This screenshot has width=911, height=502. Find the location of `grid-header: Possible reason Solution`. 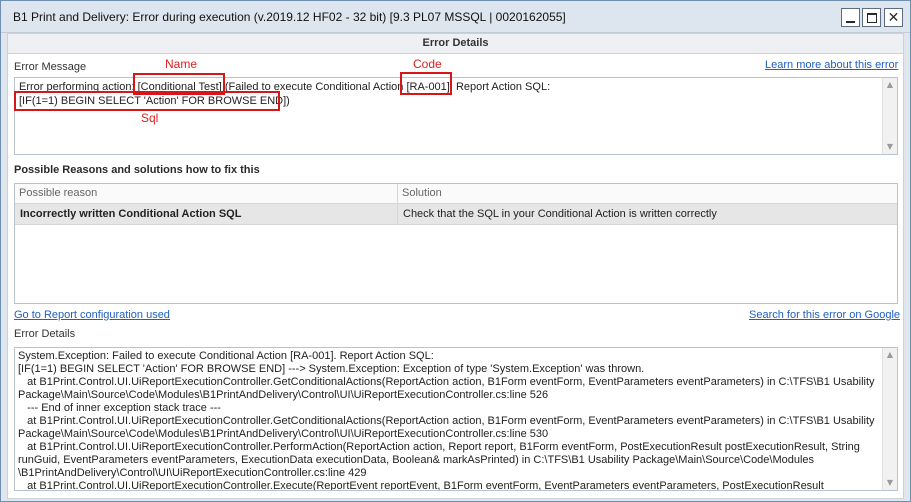

grid-header: Possible reason Solution is located at coordinates (456, 194).